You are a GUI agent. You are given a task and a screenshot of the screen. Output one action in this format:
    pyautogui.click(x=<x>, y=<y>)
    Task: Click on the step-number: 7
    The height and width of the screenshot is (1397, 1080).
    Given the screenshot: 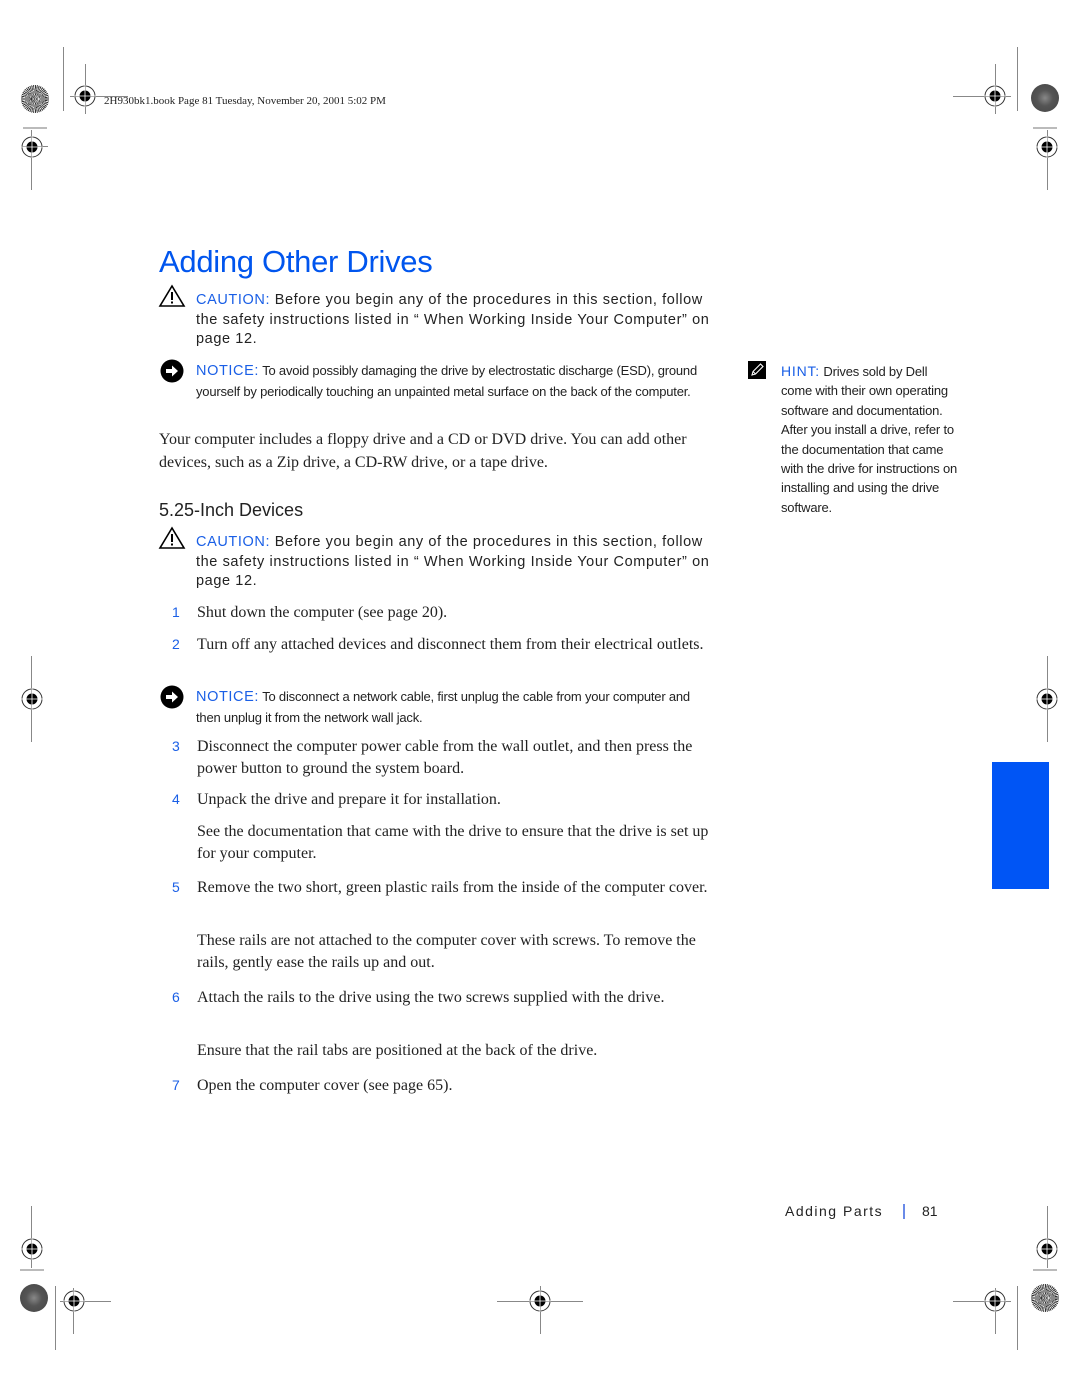 What is the action you would take?
    pyautogui.click(x=176, y=1085)
    